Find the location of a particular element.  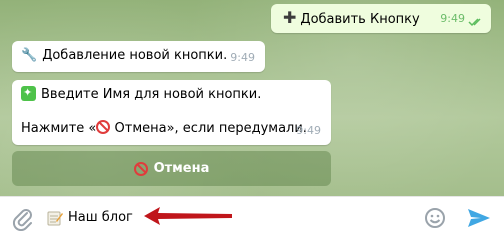

plus-icon: ✚ is located at coordinates (290, 17).